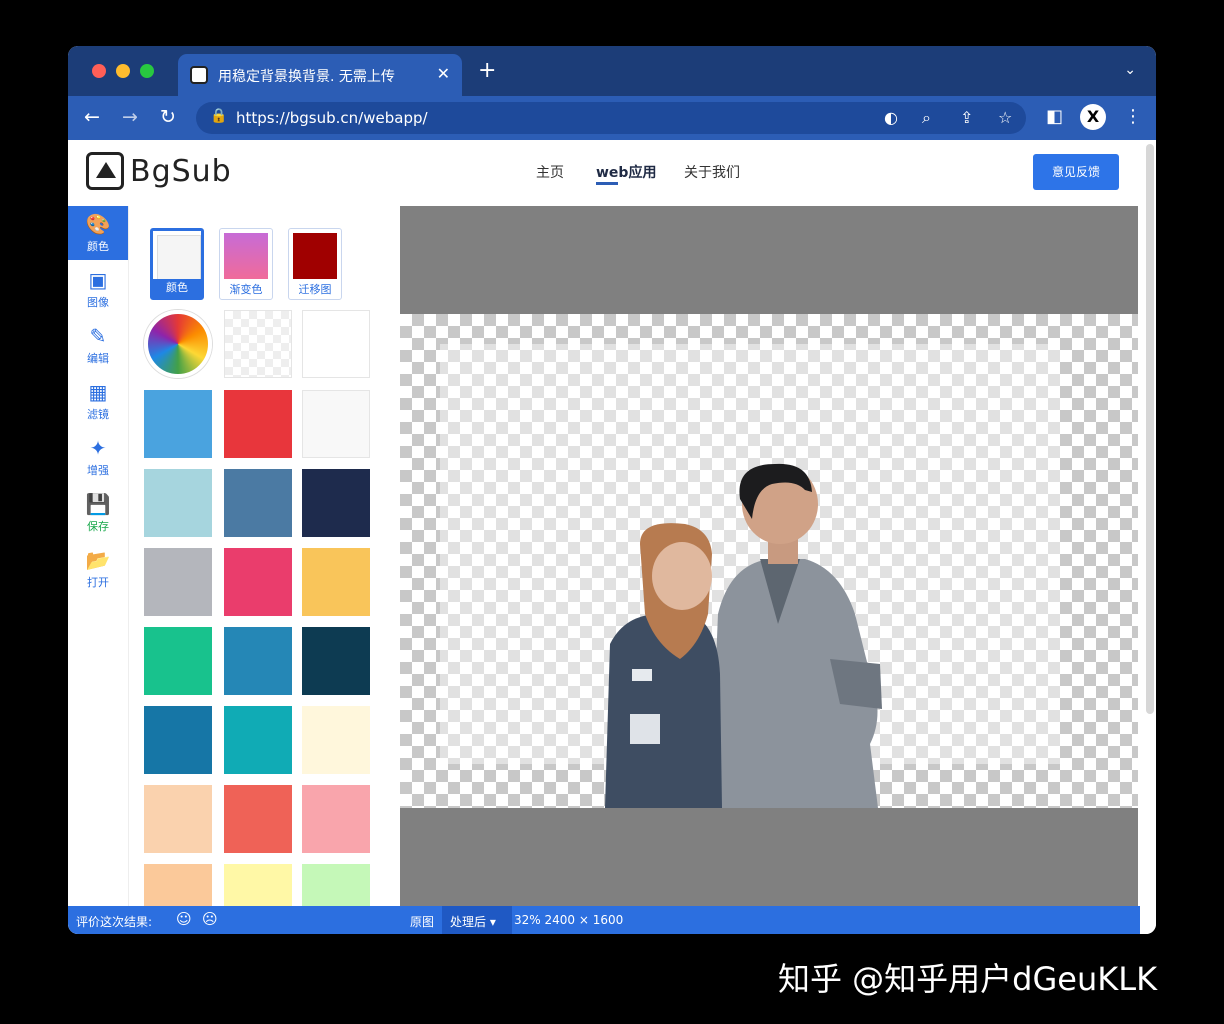 The height and width of the screenshot is (1024, 1224). I want to click on folder-open-icon: 📂, so click(98, 560).